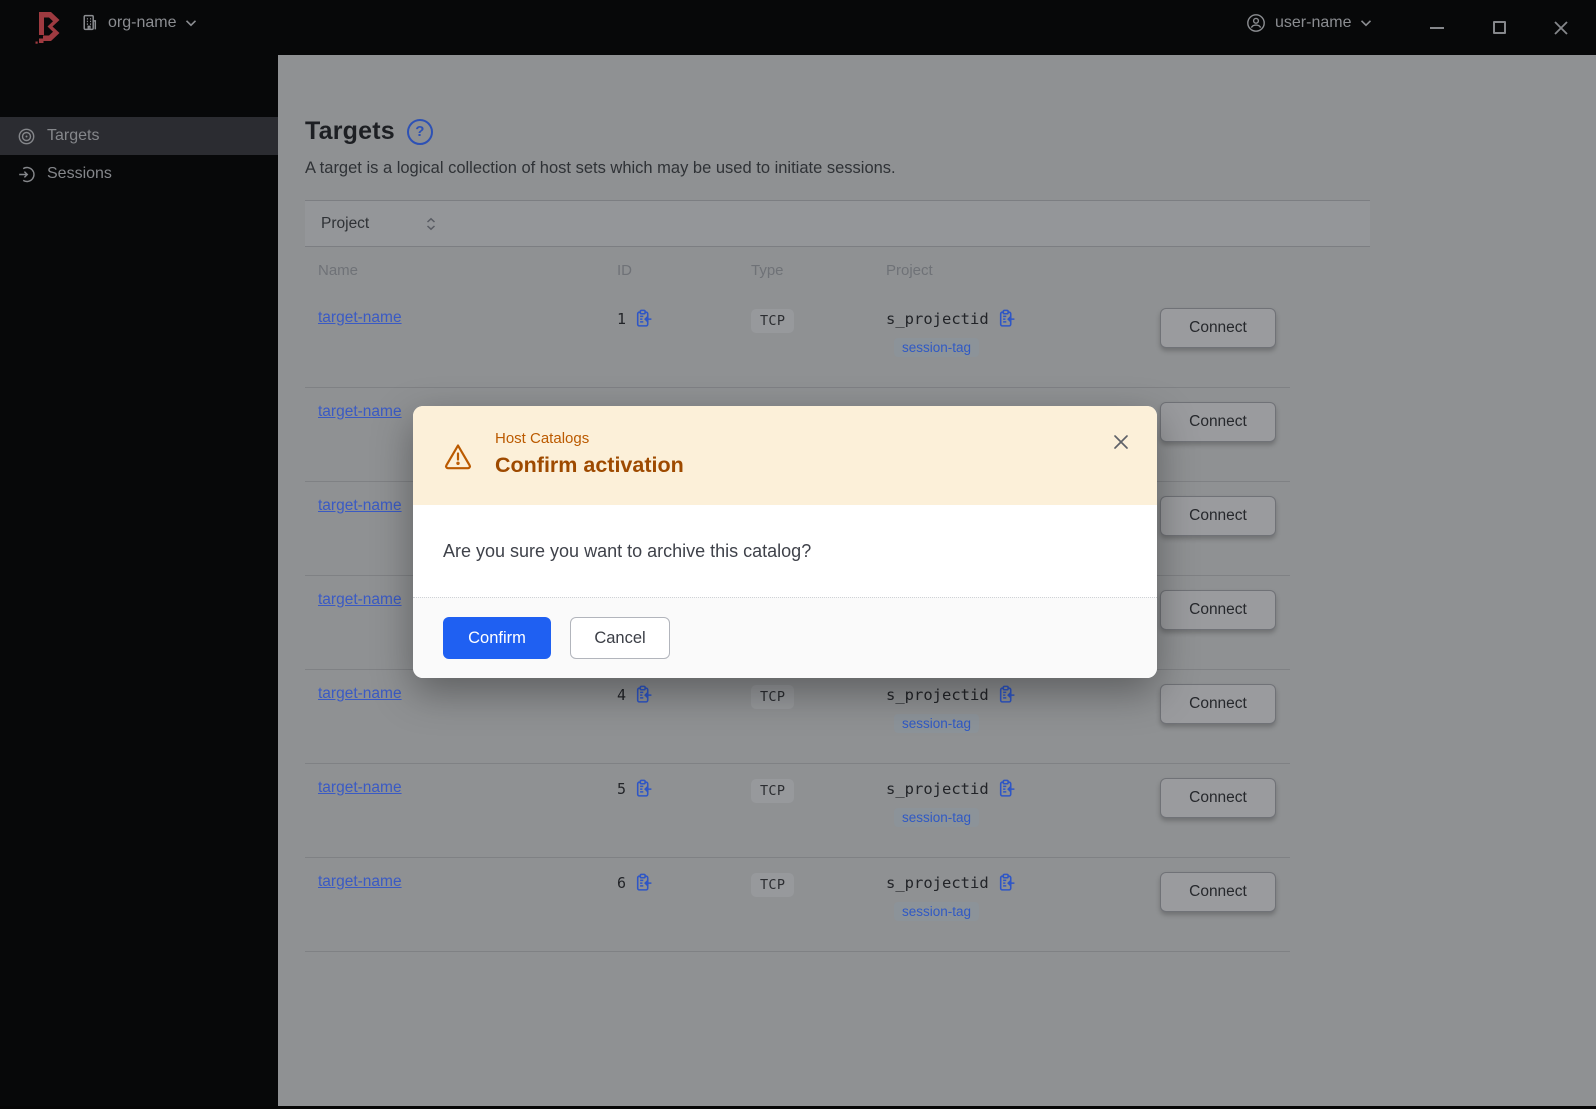  I want to click on column-header-name: Name, so click(338, 270).